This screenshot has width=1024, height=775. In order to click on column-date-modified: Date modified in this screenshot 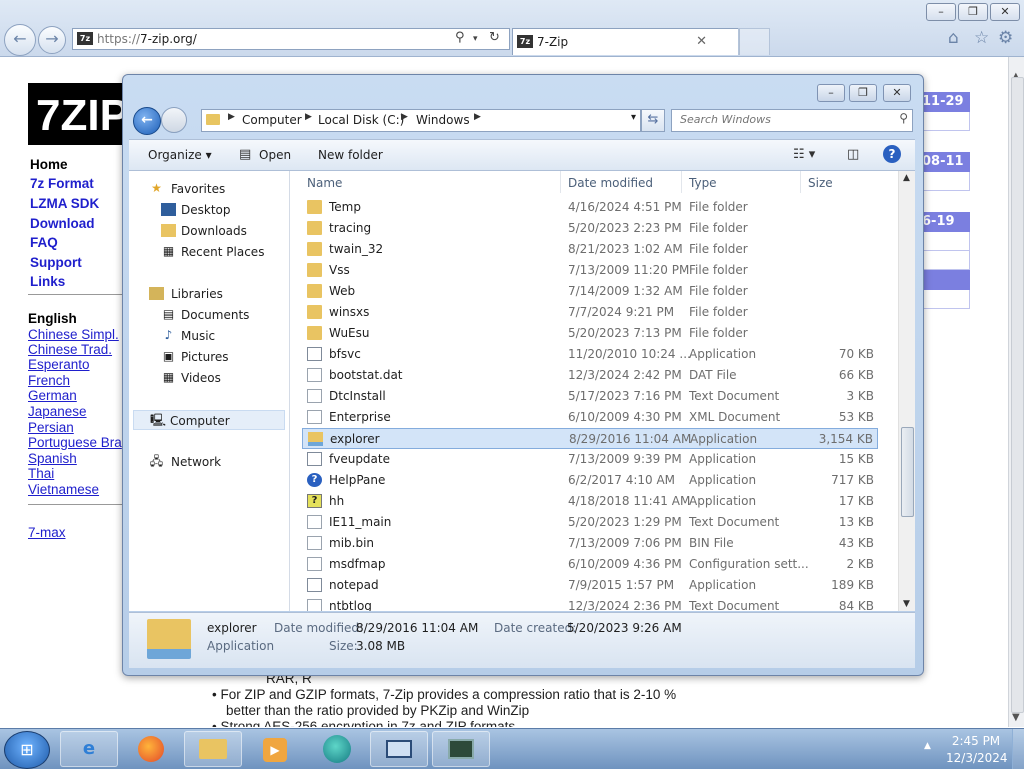, I will do `click(610, 183)`.